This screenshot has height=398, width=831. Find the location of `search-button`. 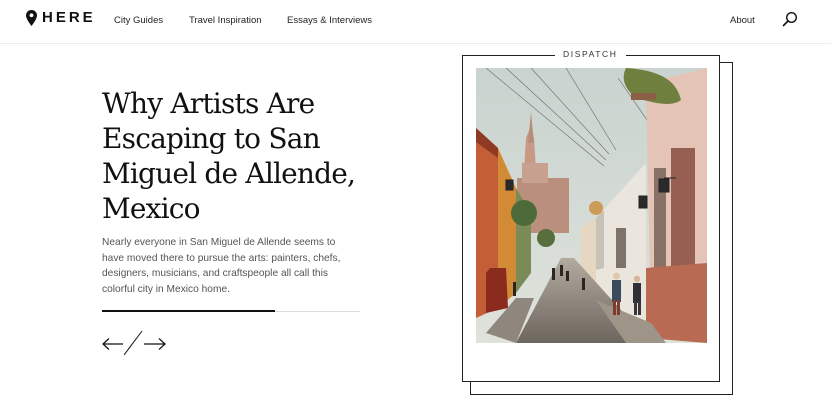

search-button is located at coordinates (790, 19).